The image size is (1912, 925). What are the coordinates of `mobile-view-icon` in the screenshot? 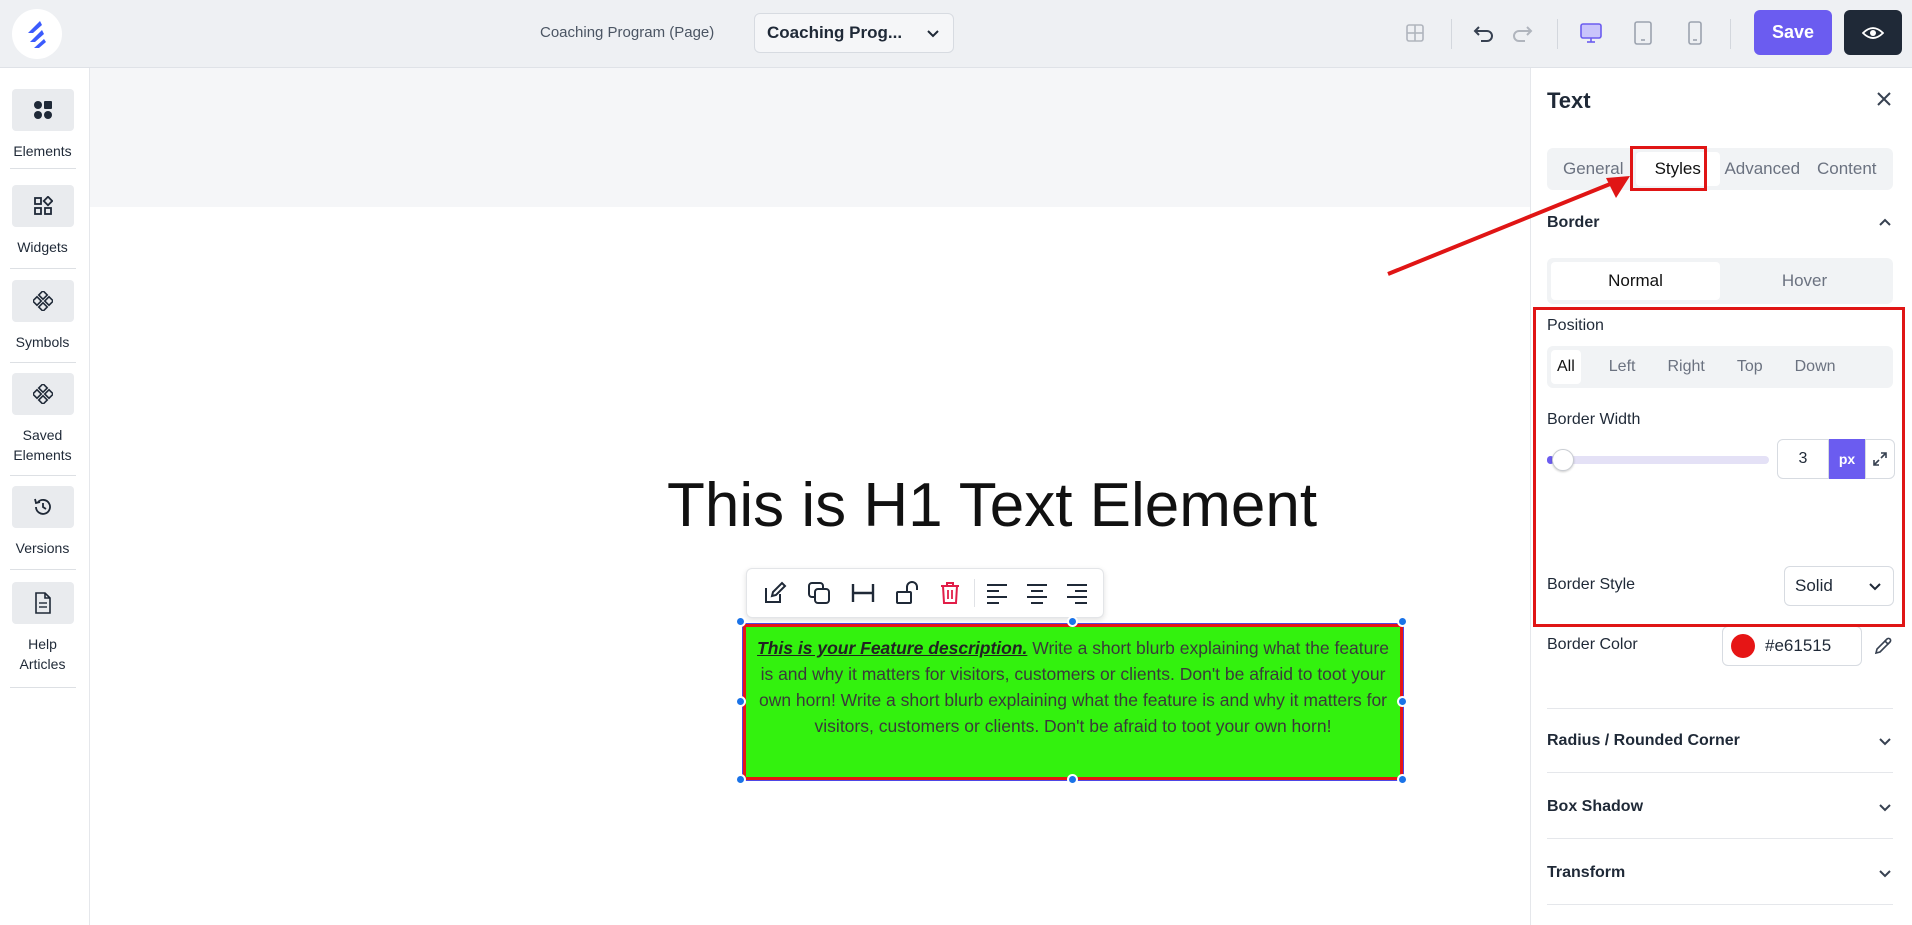 It's located at (1695, 33).